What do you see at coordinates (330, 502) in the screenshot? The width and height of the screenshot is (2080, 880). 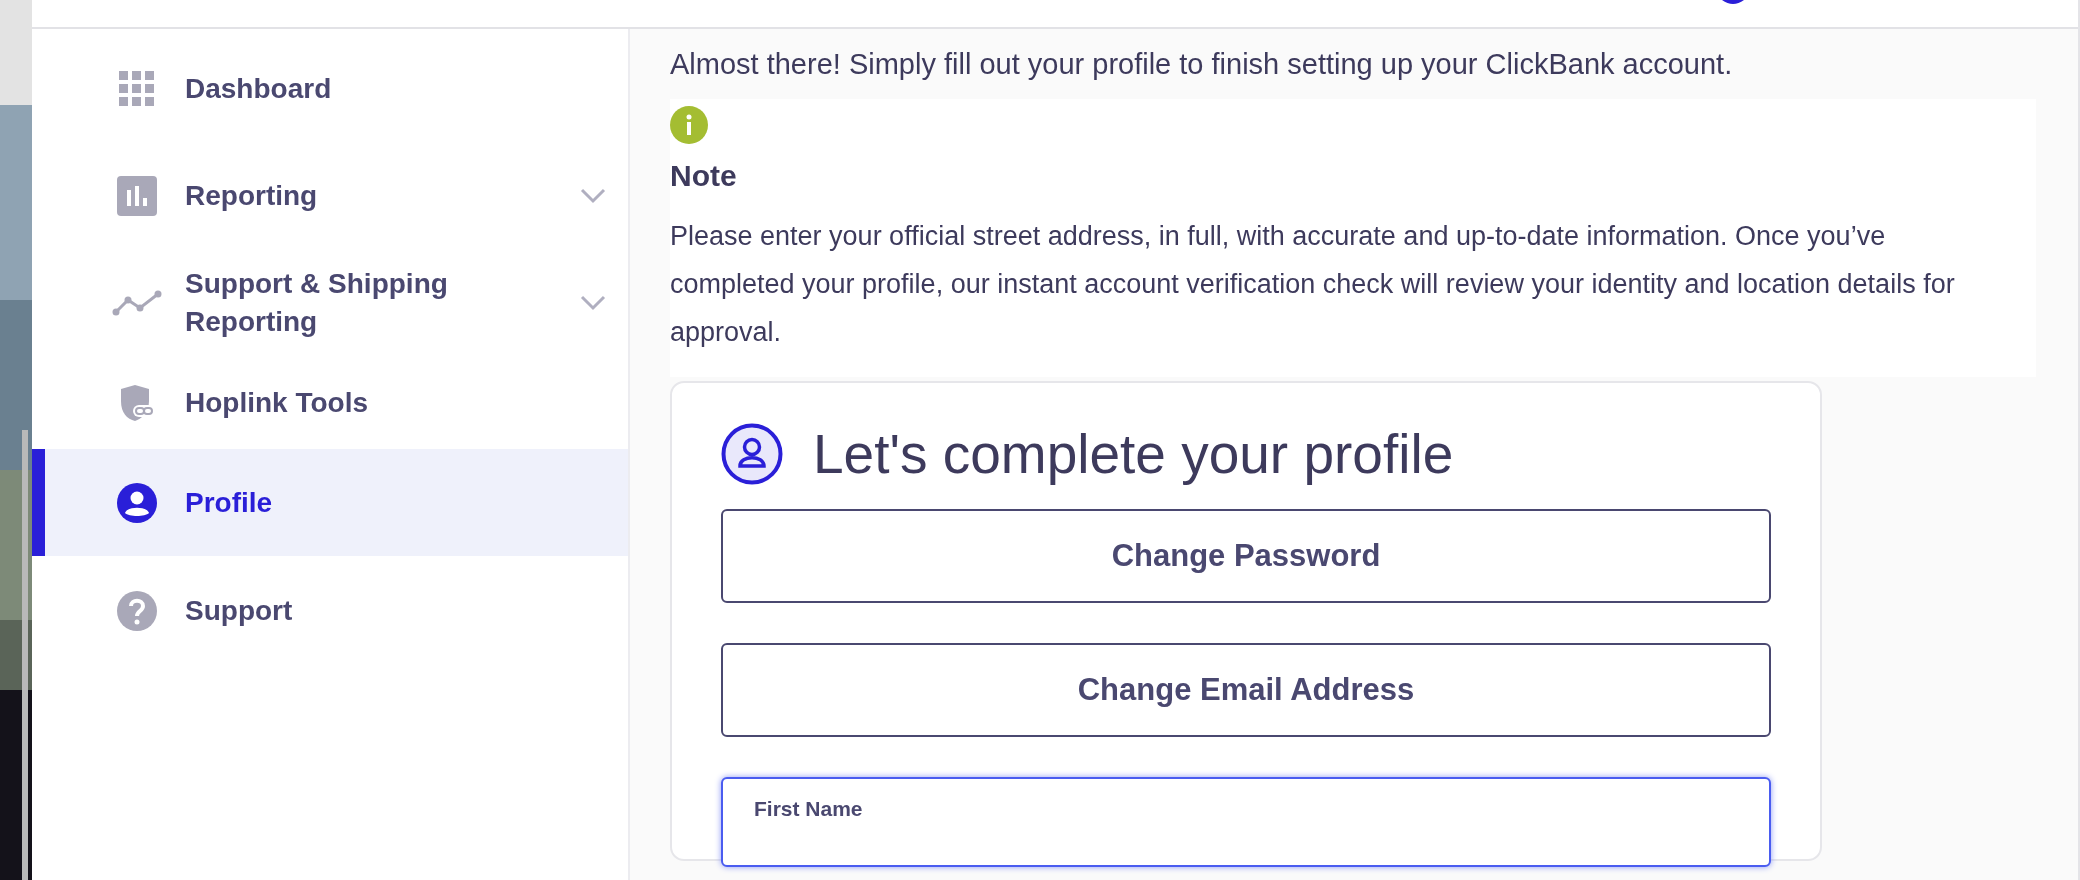 I see `sidebar-item: Profile` at bounding box center [330, 502].